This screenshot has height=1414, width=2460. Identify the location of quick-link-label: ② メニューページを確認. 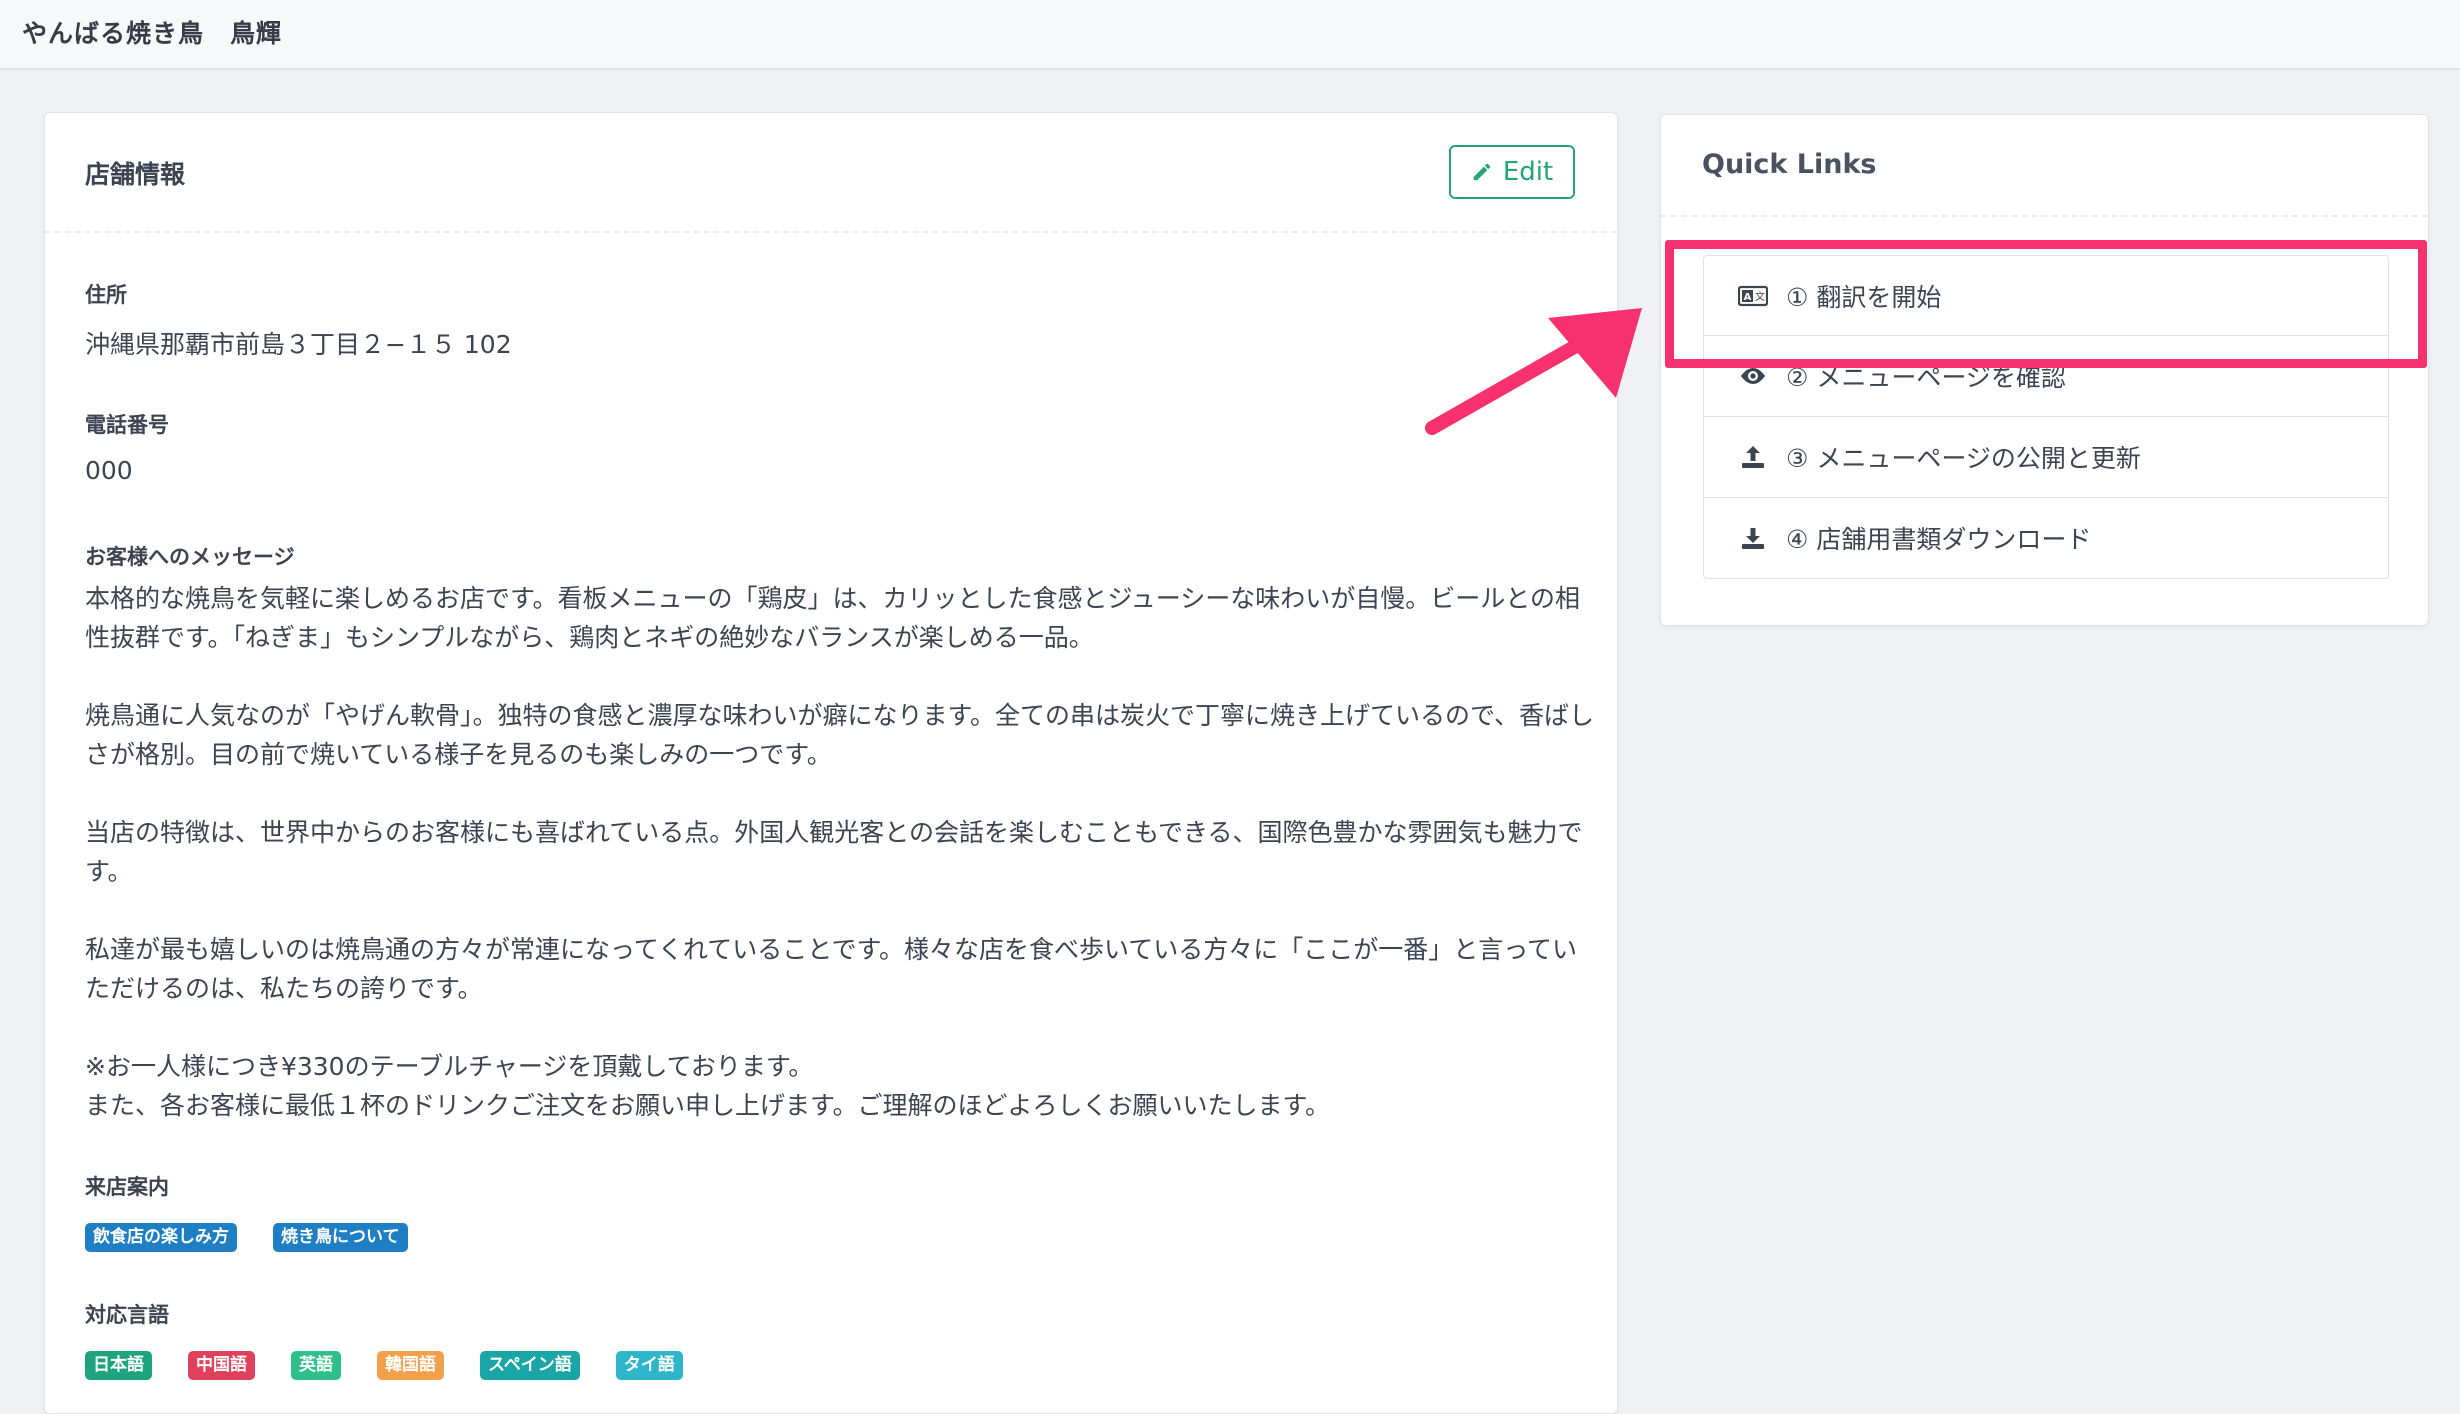
(1926, 377).